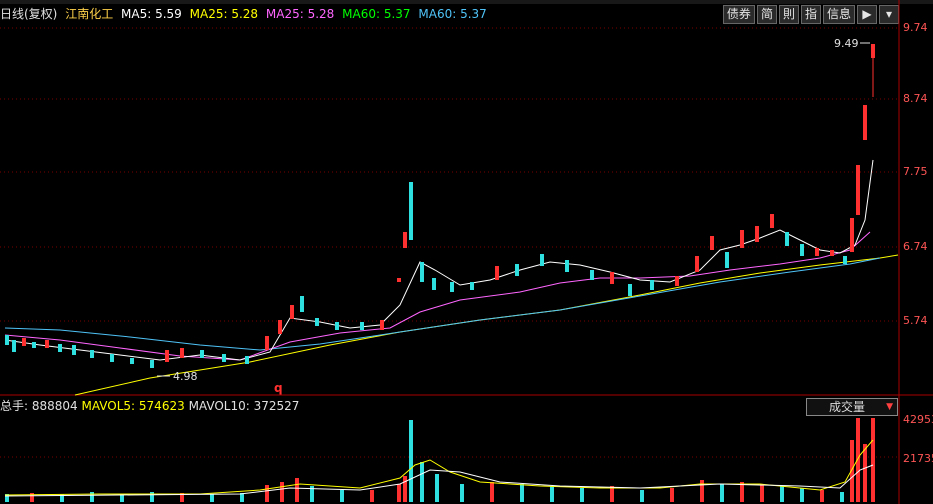 This screenshot has height=504, width=933. I want to click on event-marker: q, so click(278, 388).